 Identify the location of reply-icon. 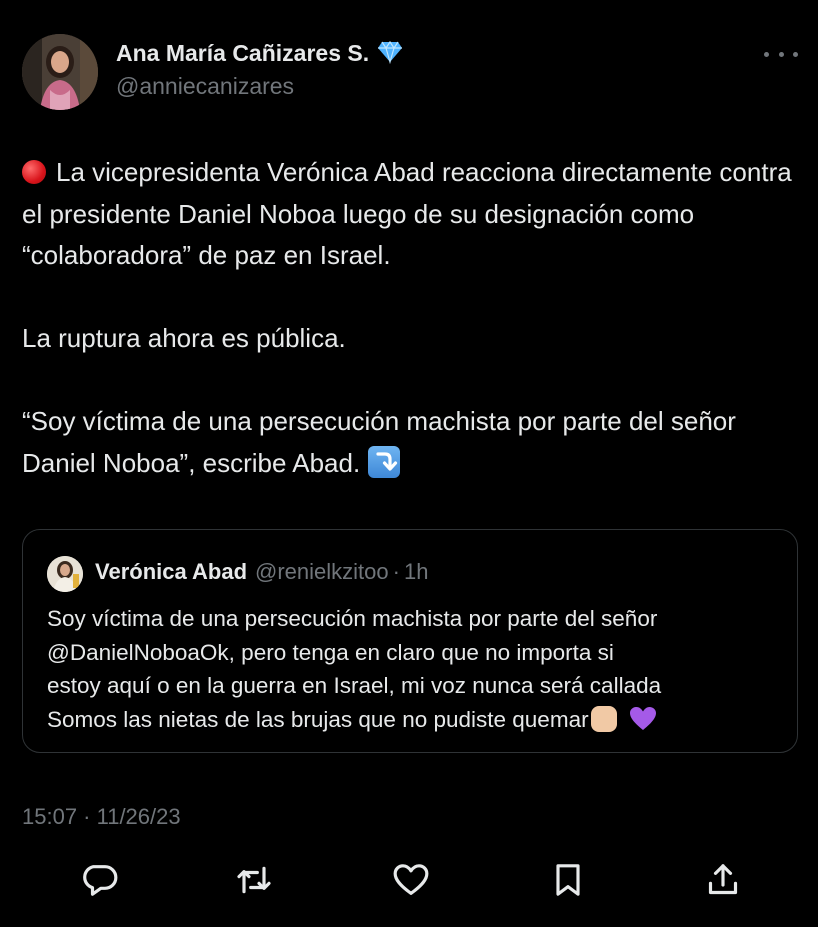
(100, 880).